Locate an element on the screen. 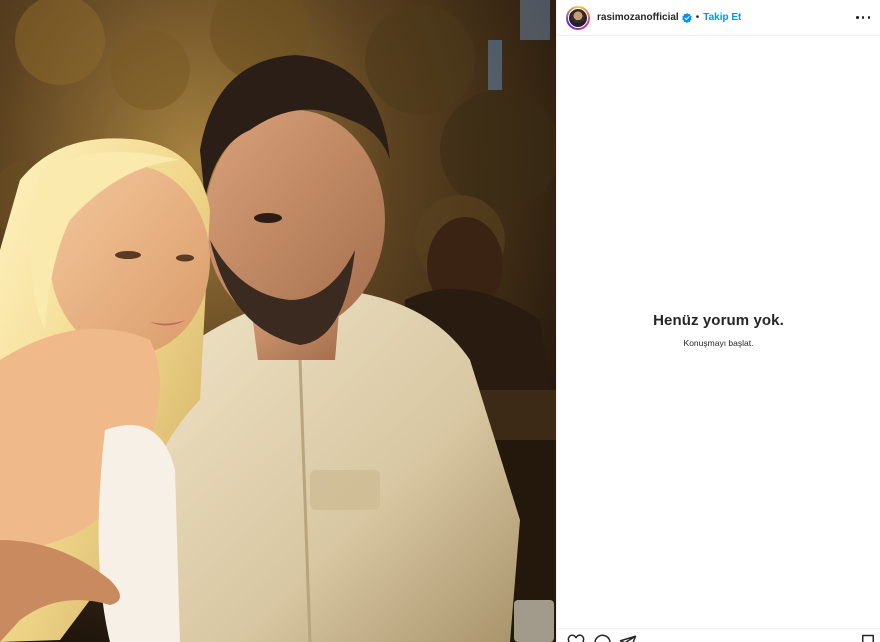 The height and width of the screenshot is (642, 880). post-actions-bar is located at coordinates (718, 635).